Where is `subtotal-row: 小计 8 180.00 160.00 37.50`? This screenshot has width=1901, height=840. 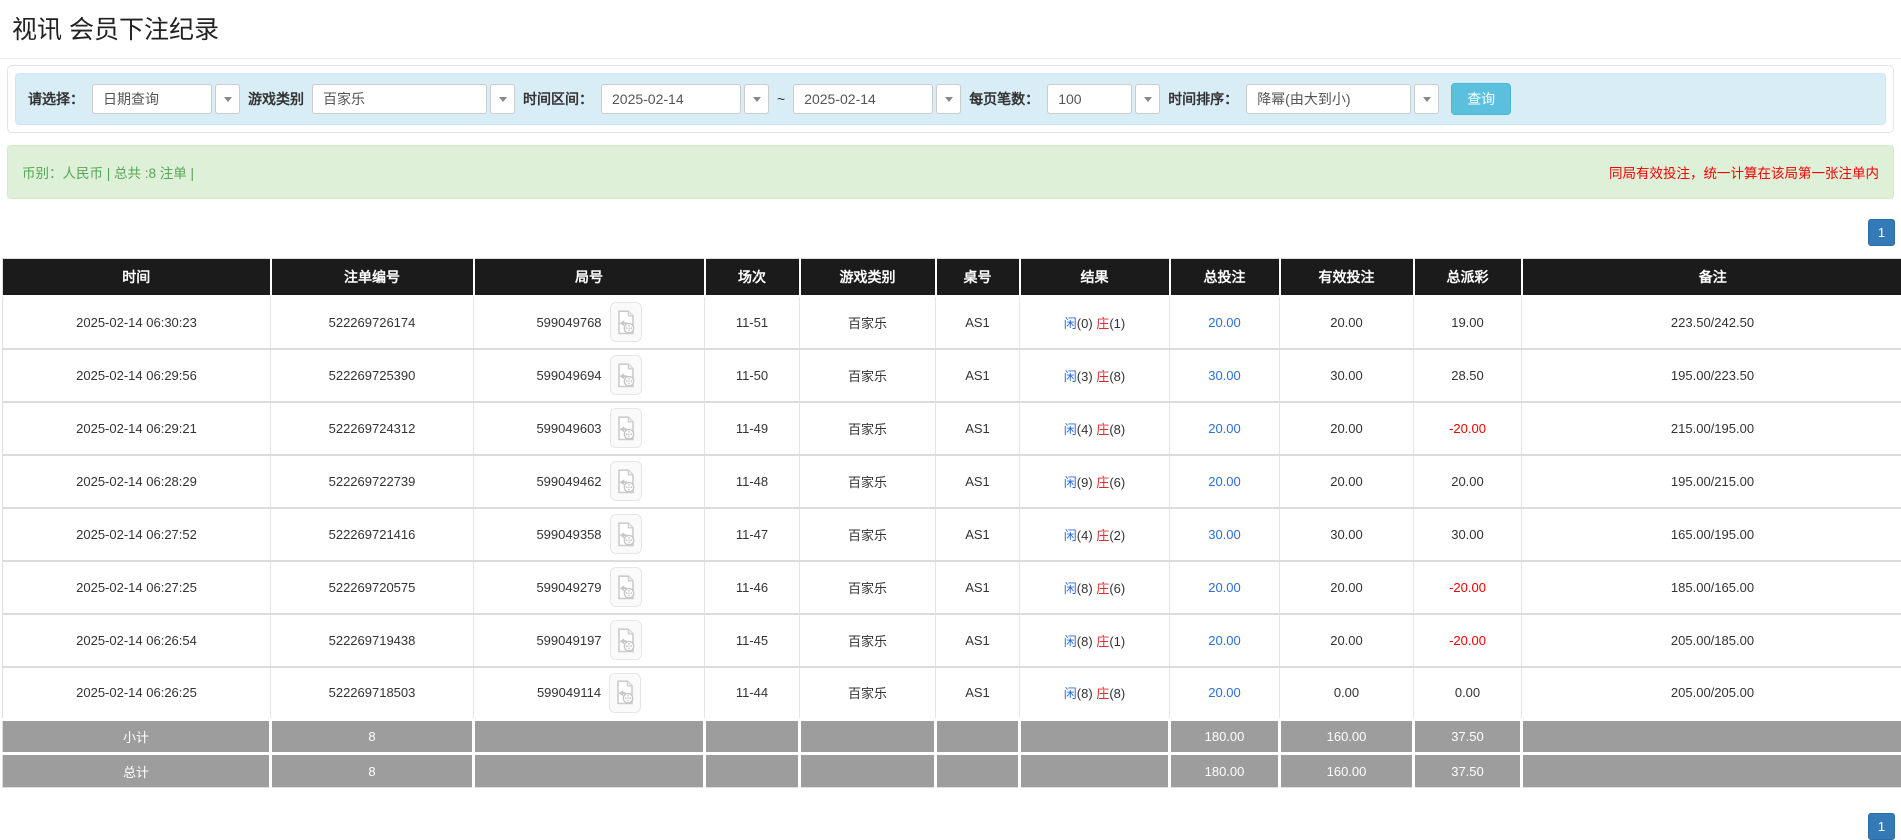
subtotal-row: 小计 8 180.00 160.00 37.50 is located at coordinates (951, 736).